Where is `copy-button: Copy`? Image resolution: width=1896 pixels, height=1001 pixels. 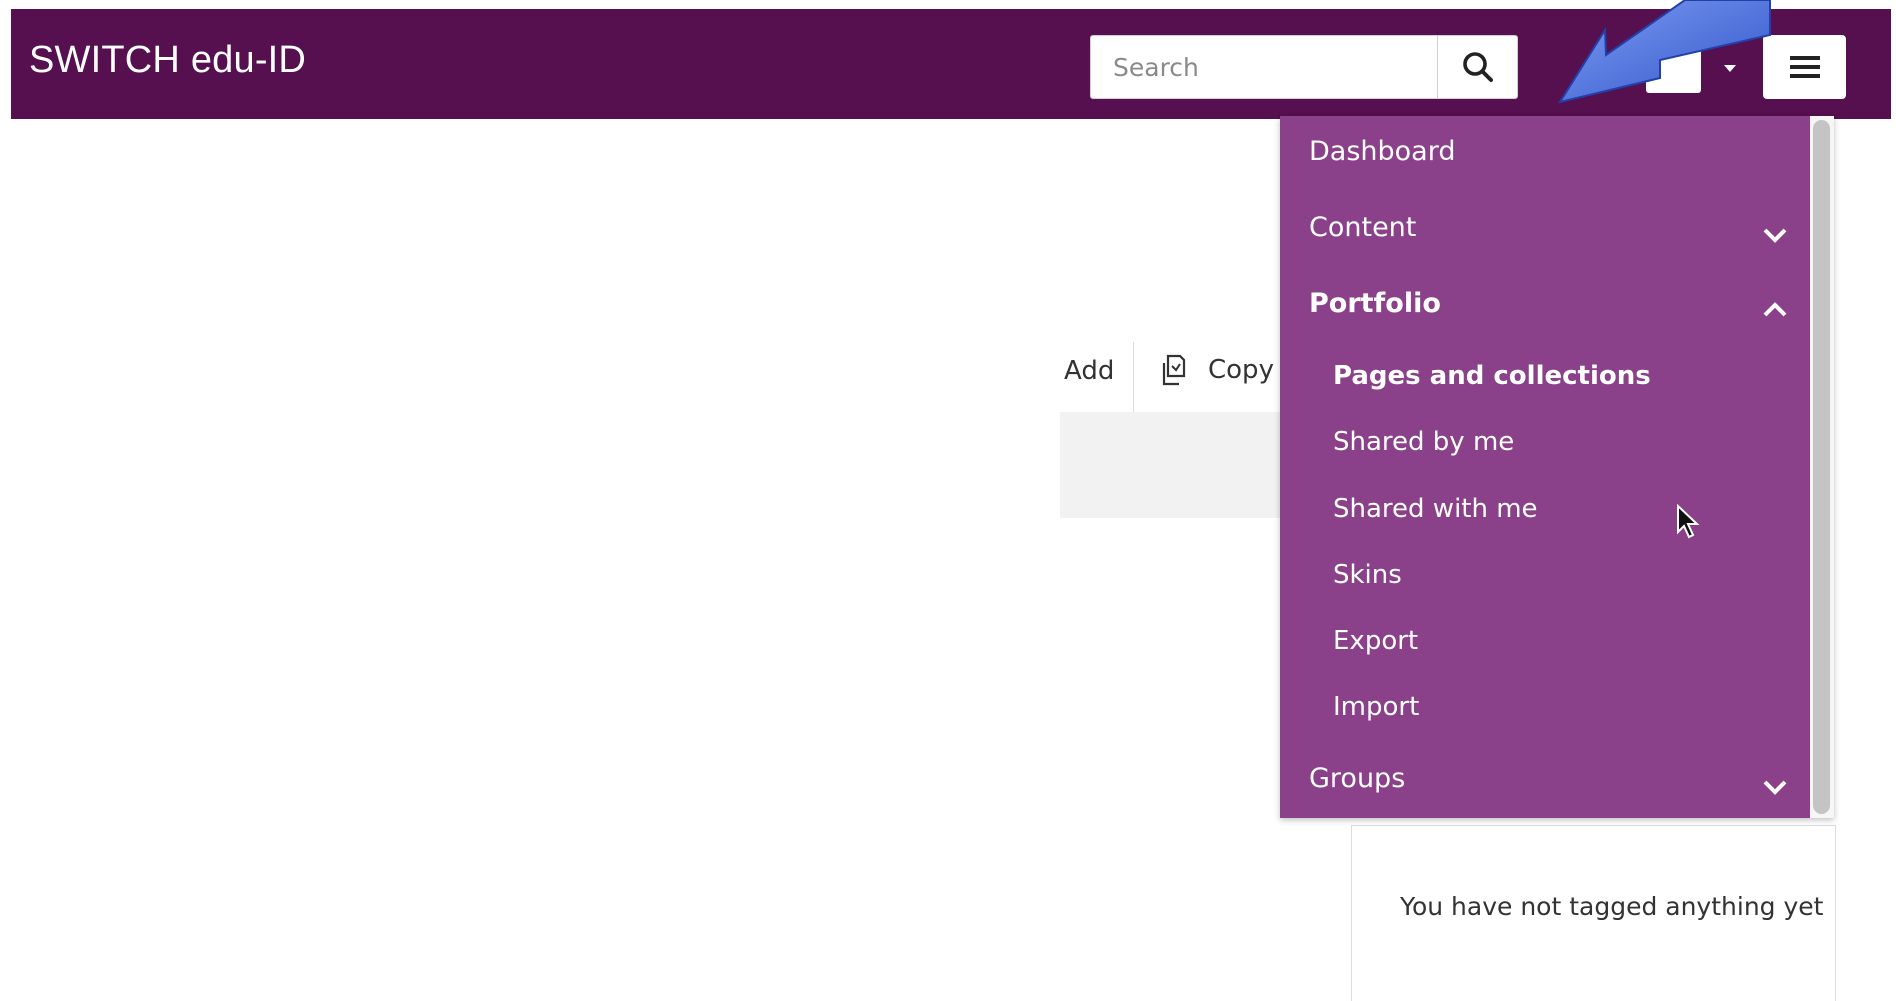 copy-button: Copy is located at coordinates (1216, 370).